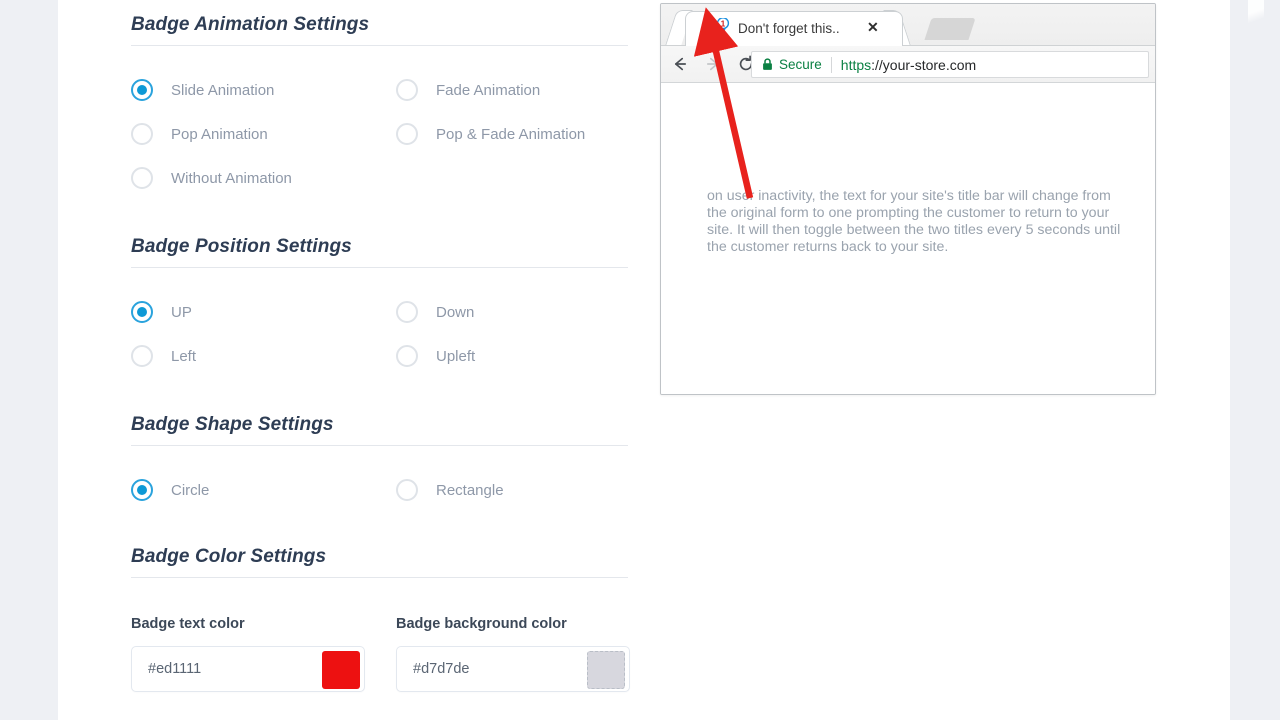 The image size is (1280, 720). Describe the element at coordinates (184, 356) in the screenshot. I see `radio-label: Left` at that location.